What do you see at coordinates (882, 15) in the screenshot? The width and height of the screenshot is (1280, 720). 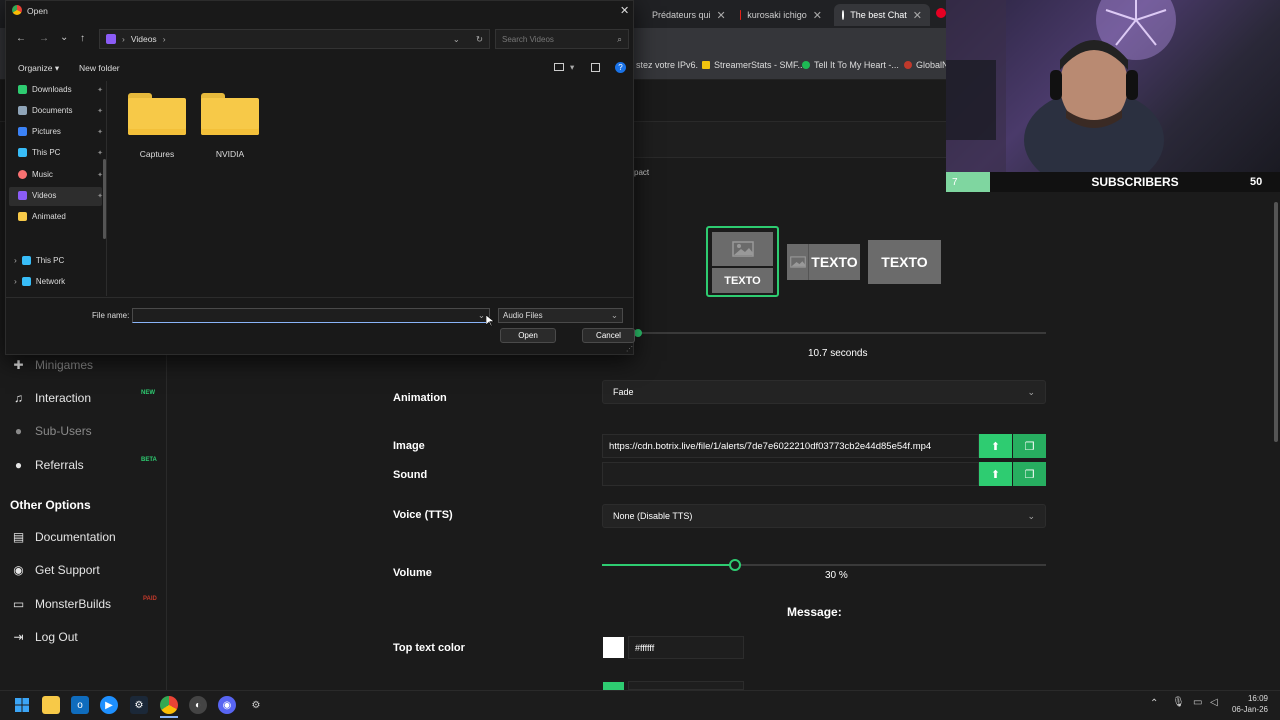 I see `browser-tab-active: The best Chat ✕` at bounding box center [882, 15].